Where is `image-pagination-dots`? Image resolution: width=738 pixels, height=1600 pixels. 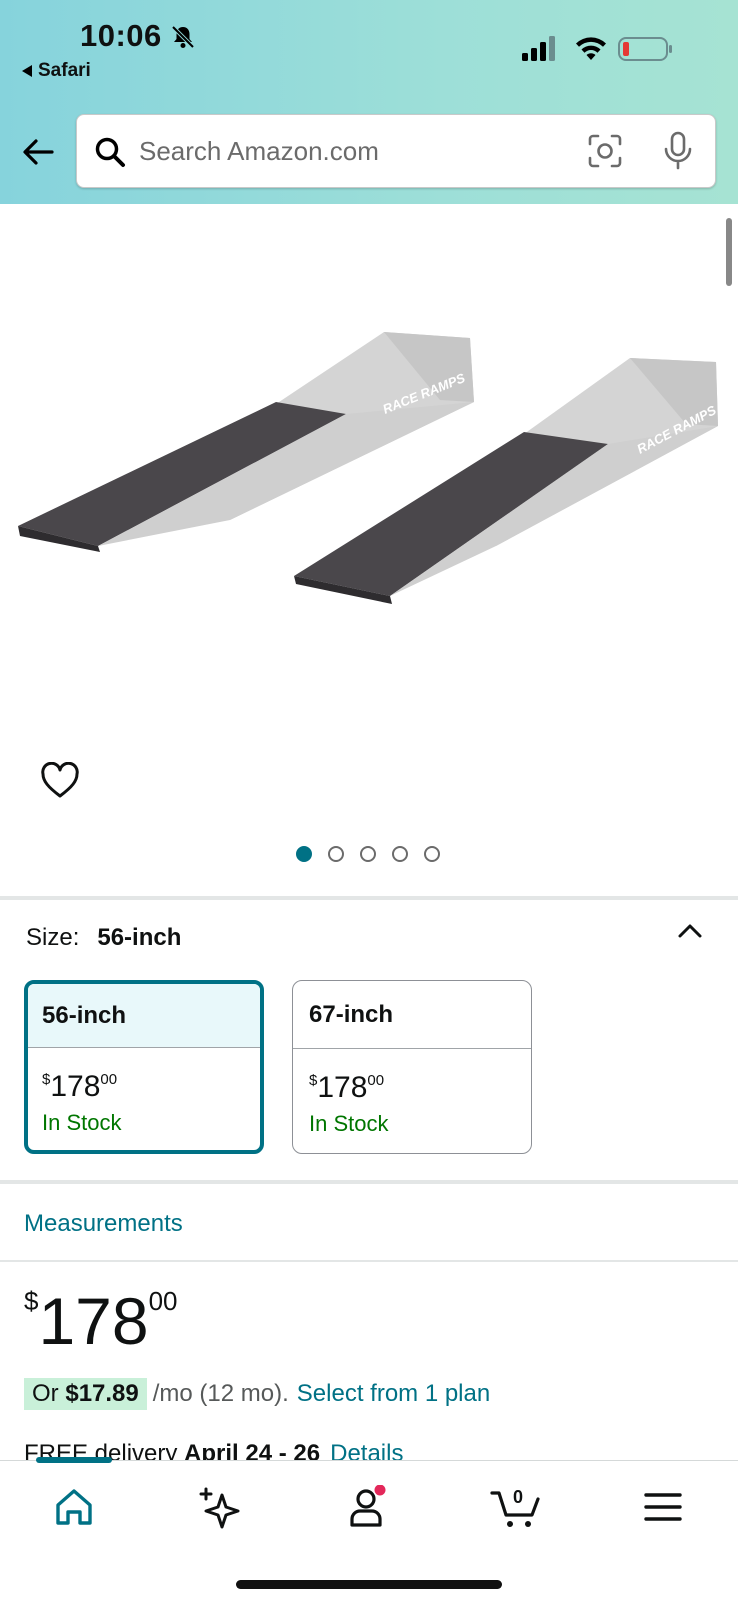
image-pagination-dots is located at coordinates (368, 854).